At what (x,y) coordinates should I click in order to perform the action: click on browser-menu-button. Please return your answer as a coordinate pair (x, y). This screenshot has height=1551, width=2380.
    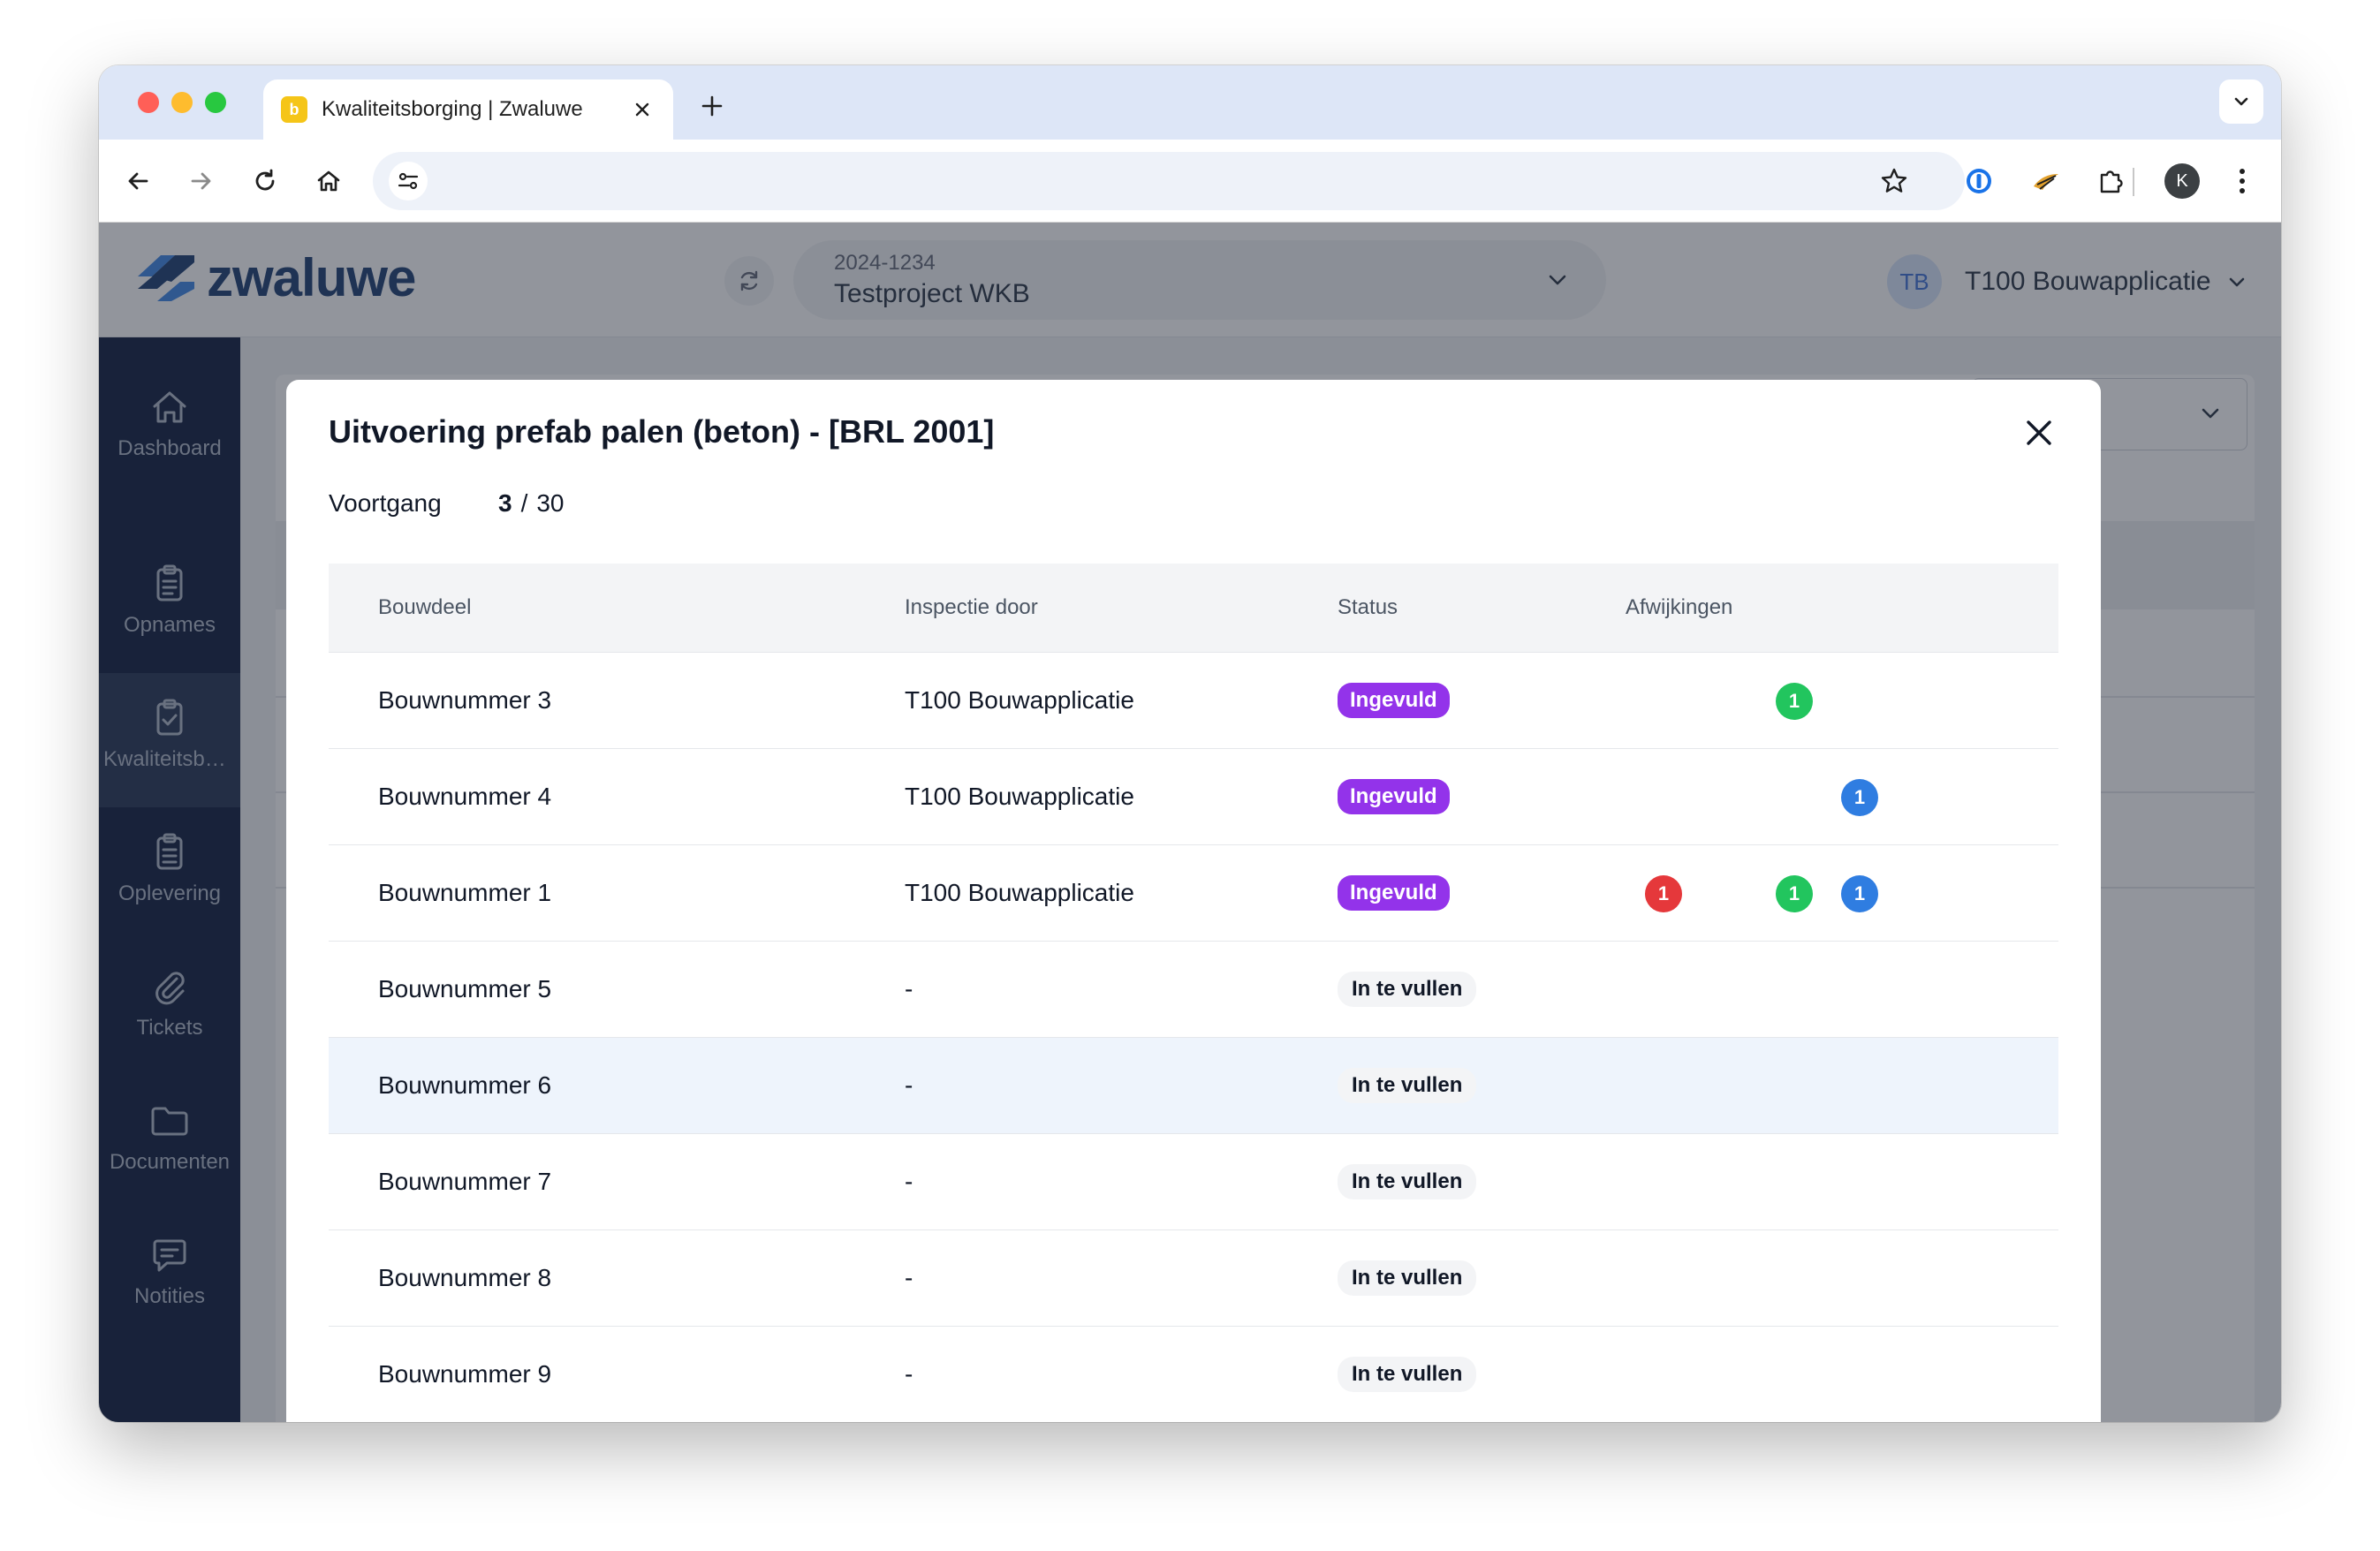
    Looking at the image, I should click on (2242, 181).